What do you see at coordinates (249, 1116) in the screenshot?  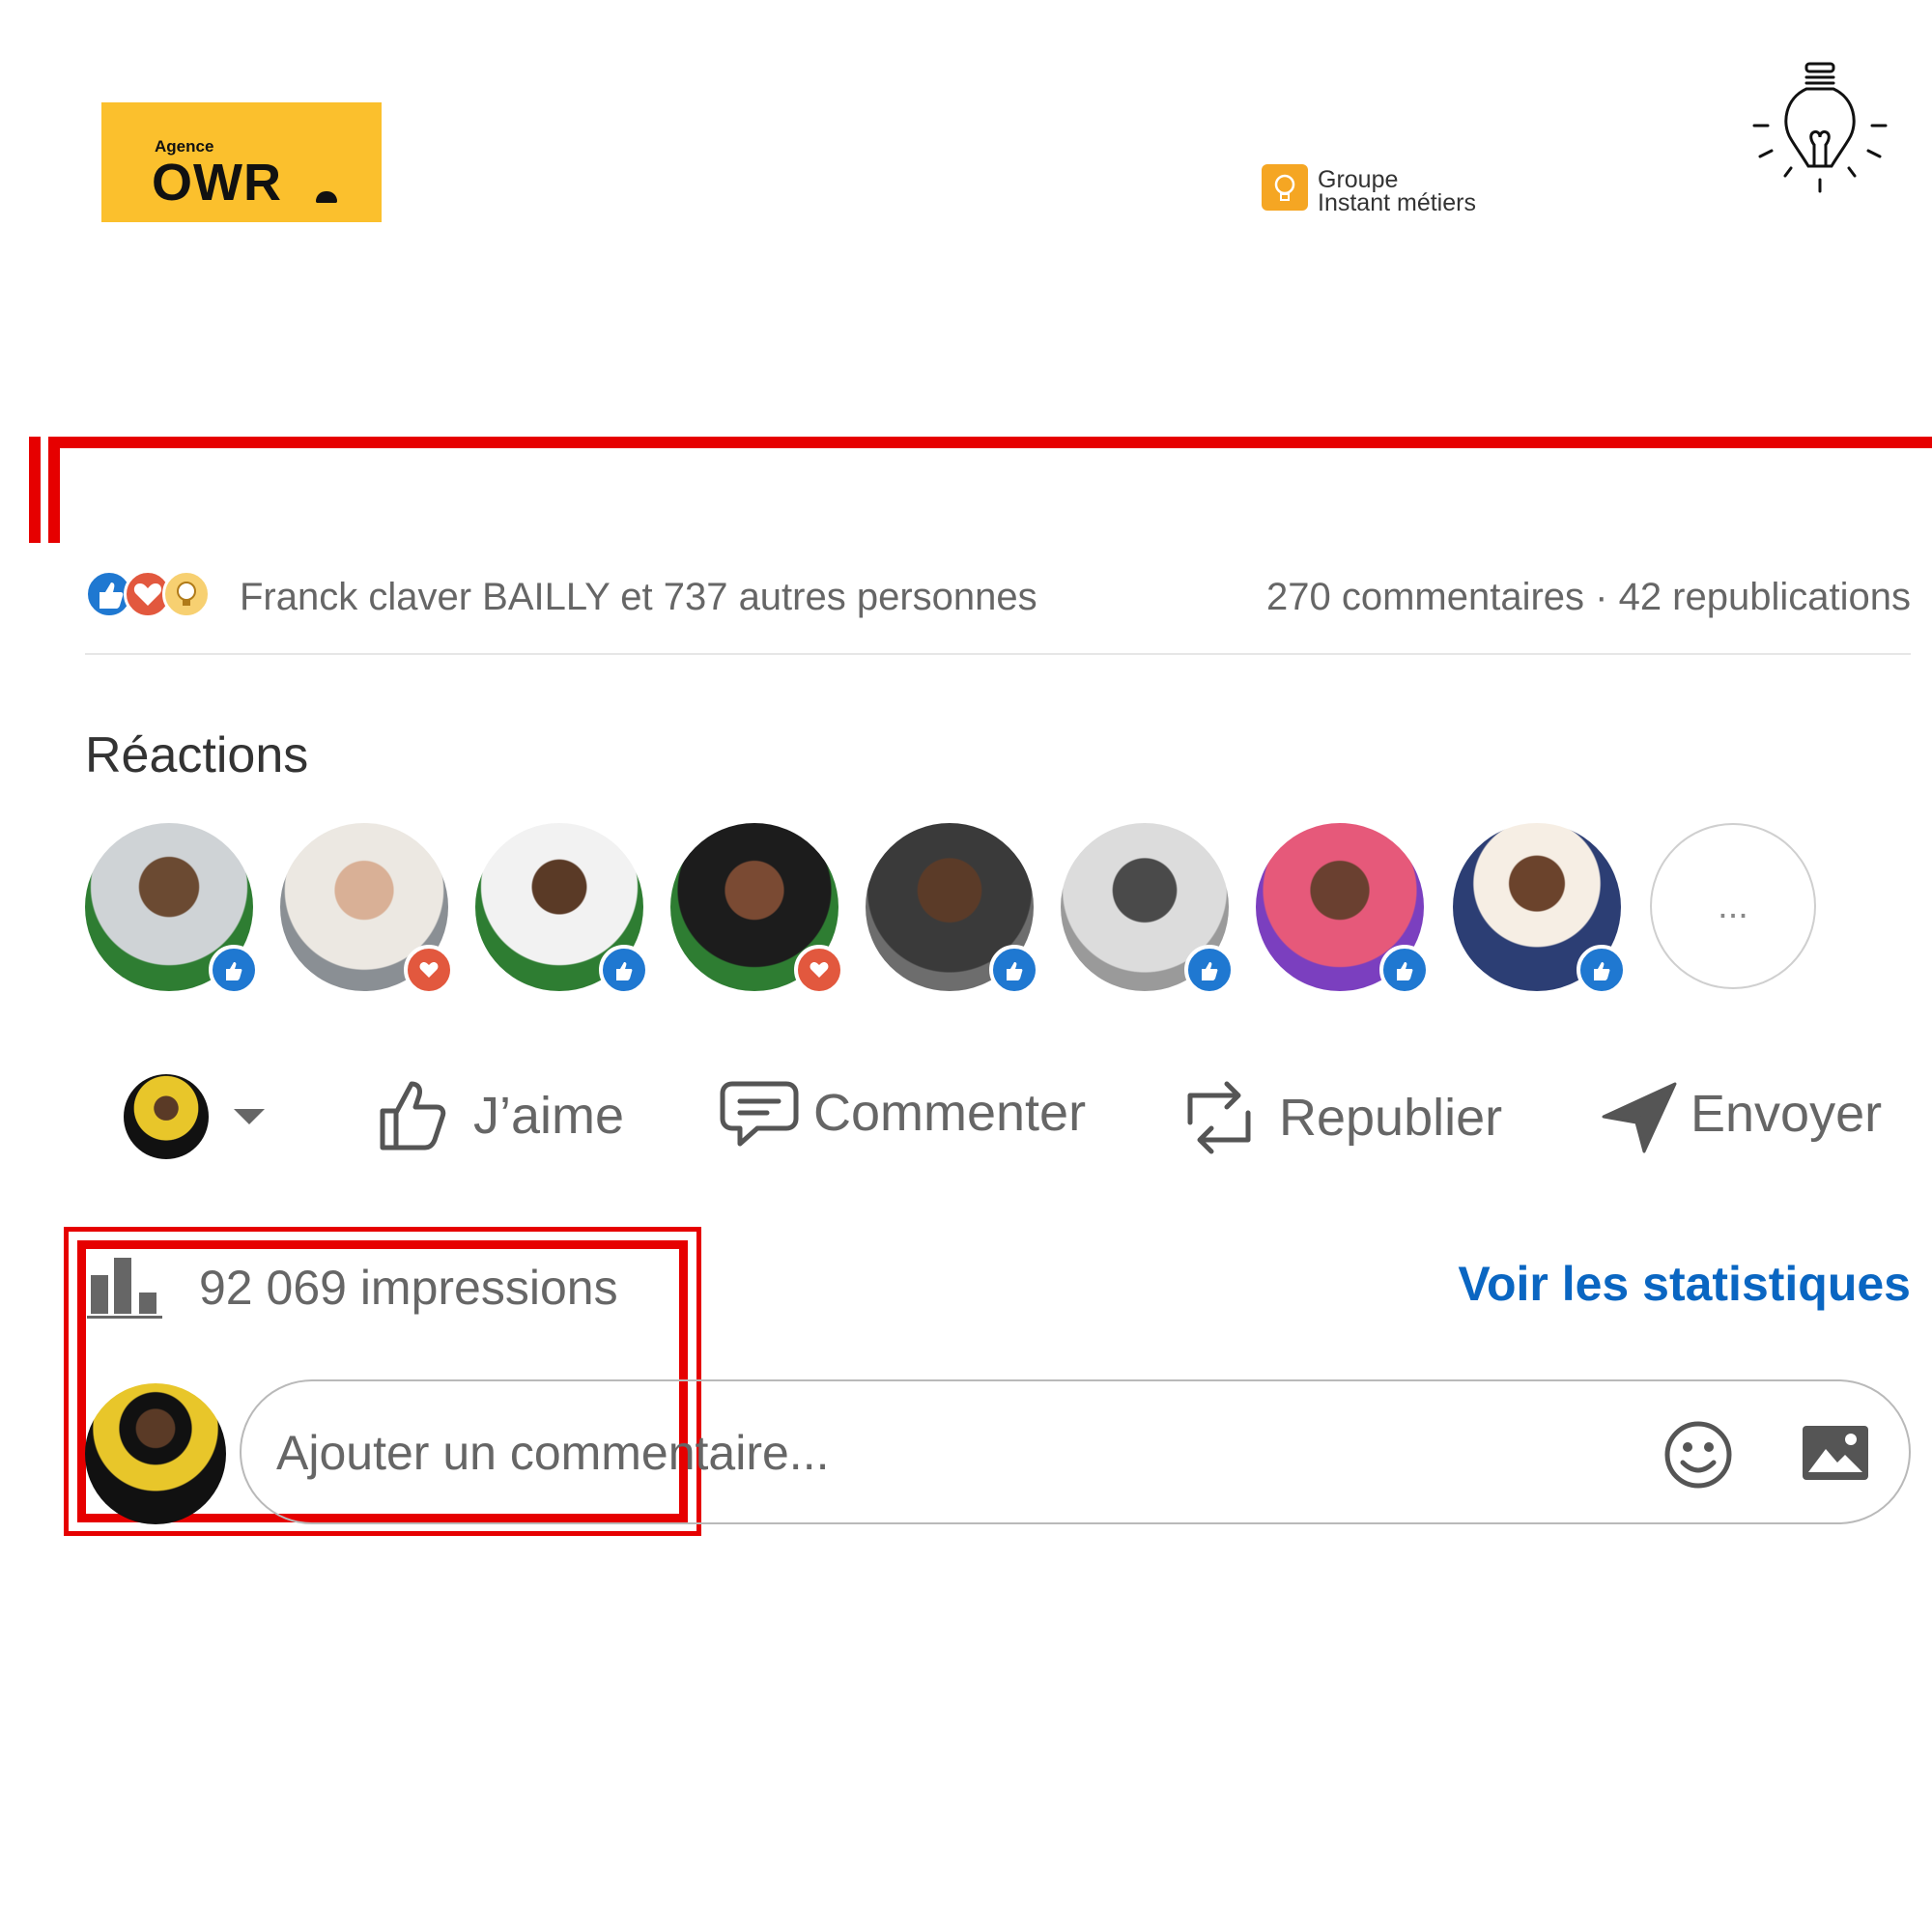 I see `caret-down-icon` at bounding box center [249, 1116].